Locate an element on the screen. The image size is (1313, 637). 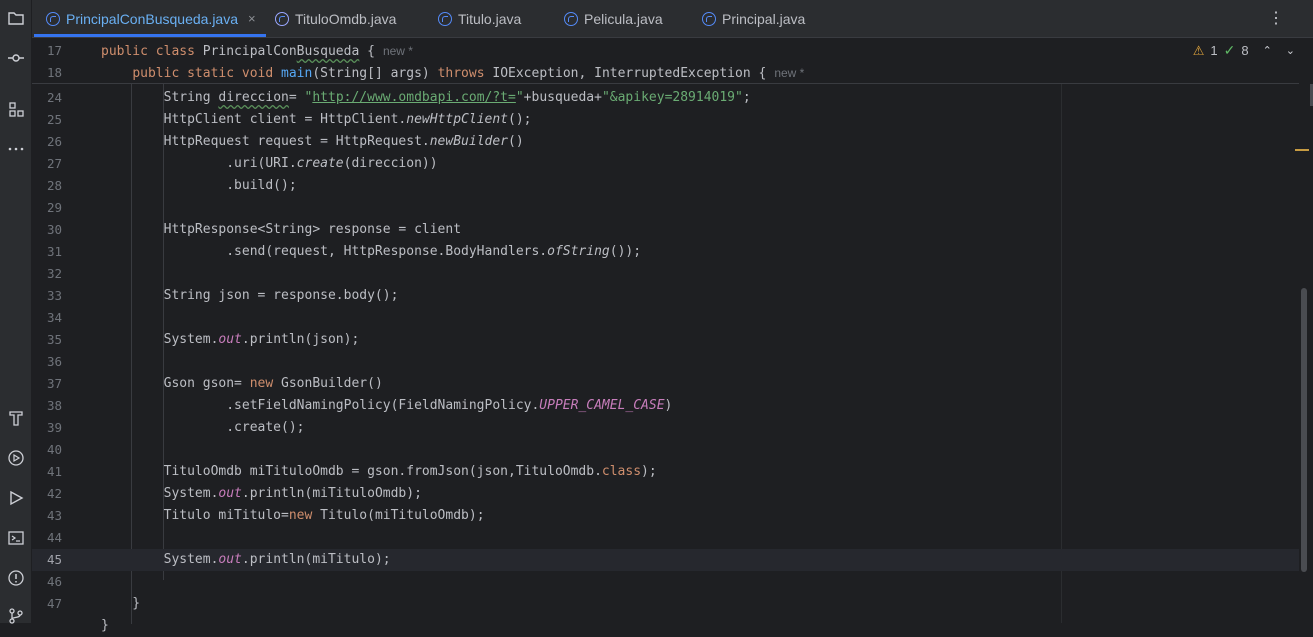
inspection-widget: ⚠ 1 ✓ 8 ⌃ ⌄ is located at coordinates (1244, 50).